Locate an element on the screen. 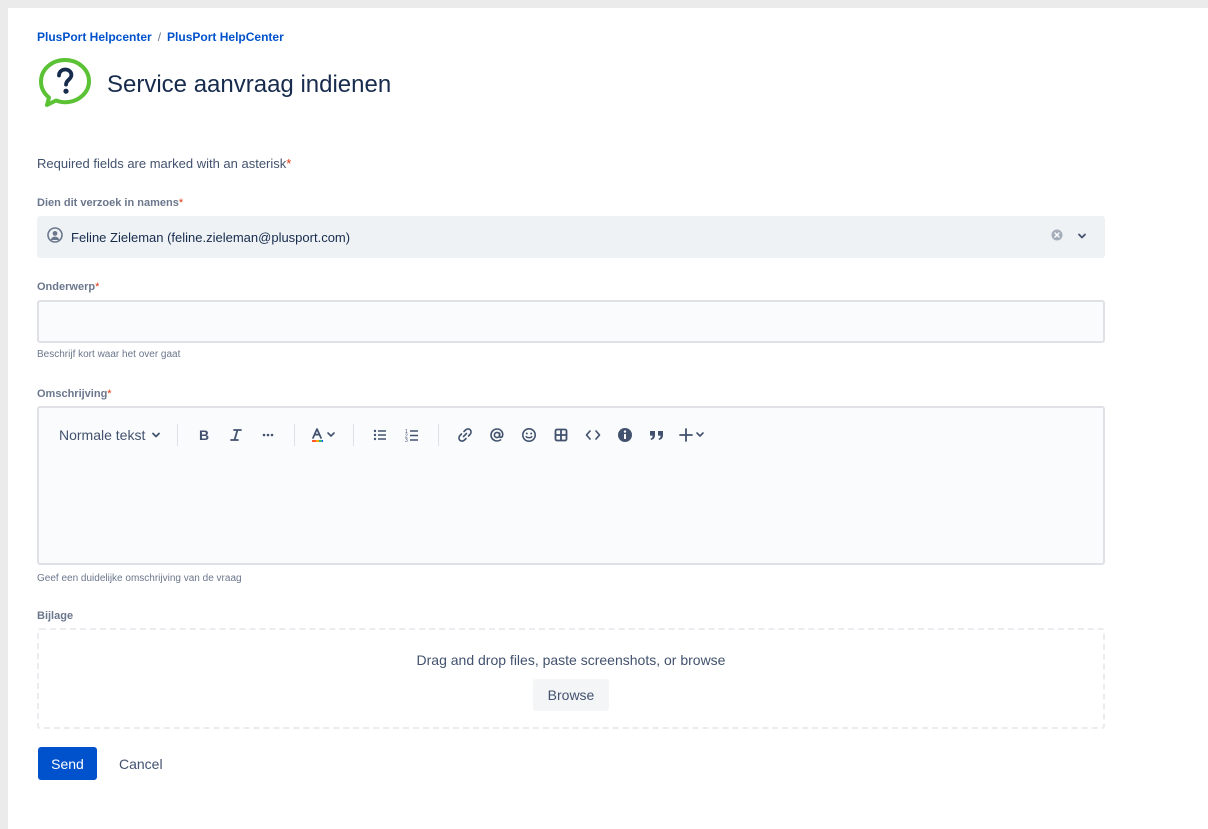 This screenshot has width=1208, height=829. breadcrumb-link-portal: PlusPort HelpCenter is located at coordinates (225, 37).